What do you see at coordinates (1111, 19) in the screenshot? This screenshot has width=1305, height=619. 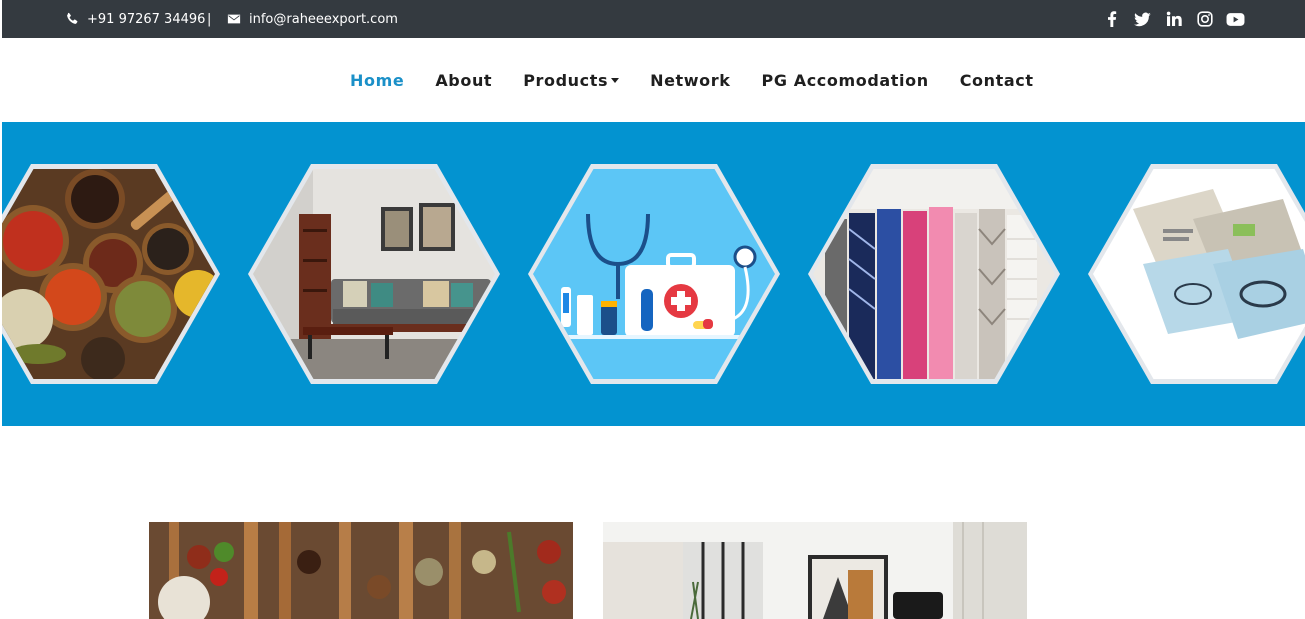 I see `facebook-icon` at bounding box center [1111, 19].